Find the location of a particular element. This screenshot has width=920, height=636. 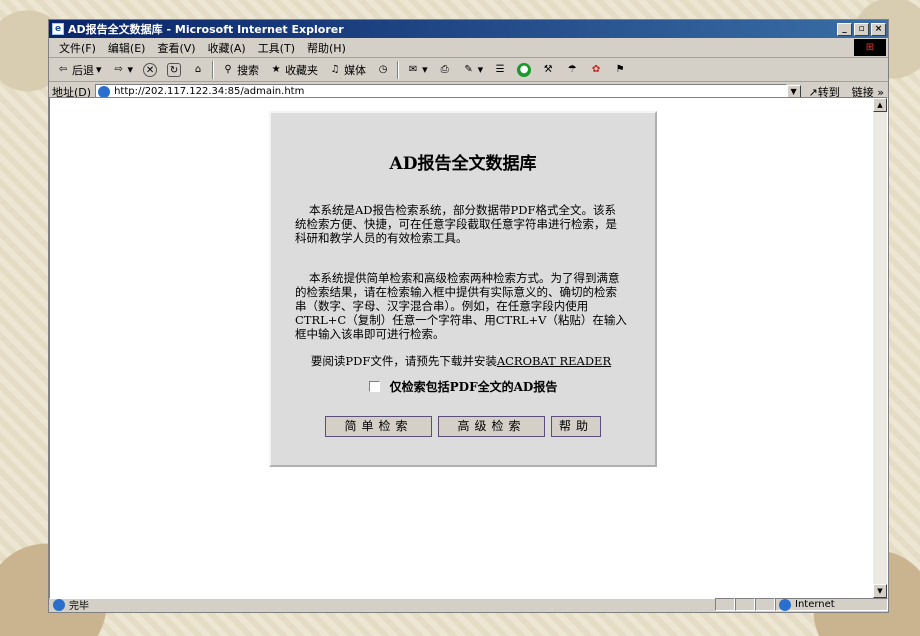

tools-button: ⚒ is located at coordinates (548, 70).